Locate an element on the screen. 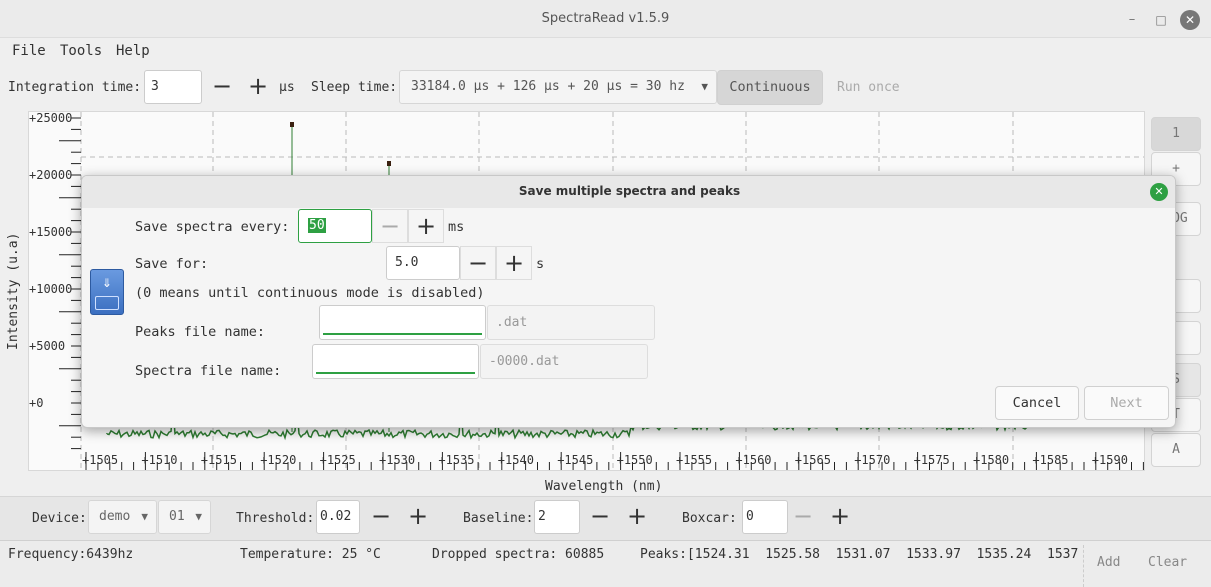  add-peak-button: Add is located at coordinates (1108, 562).